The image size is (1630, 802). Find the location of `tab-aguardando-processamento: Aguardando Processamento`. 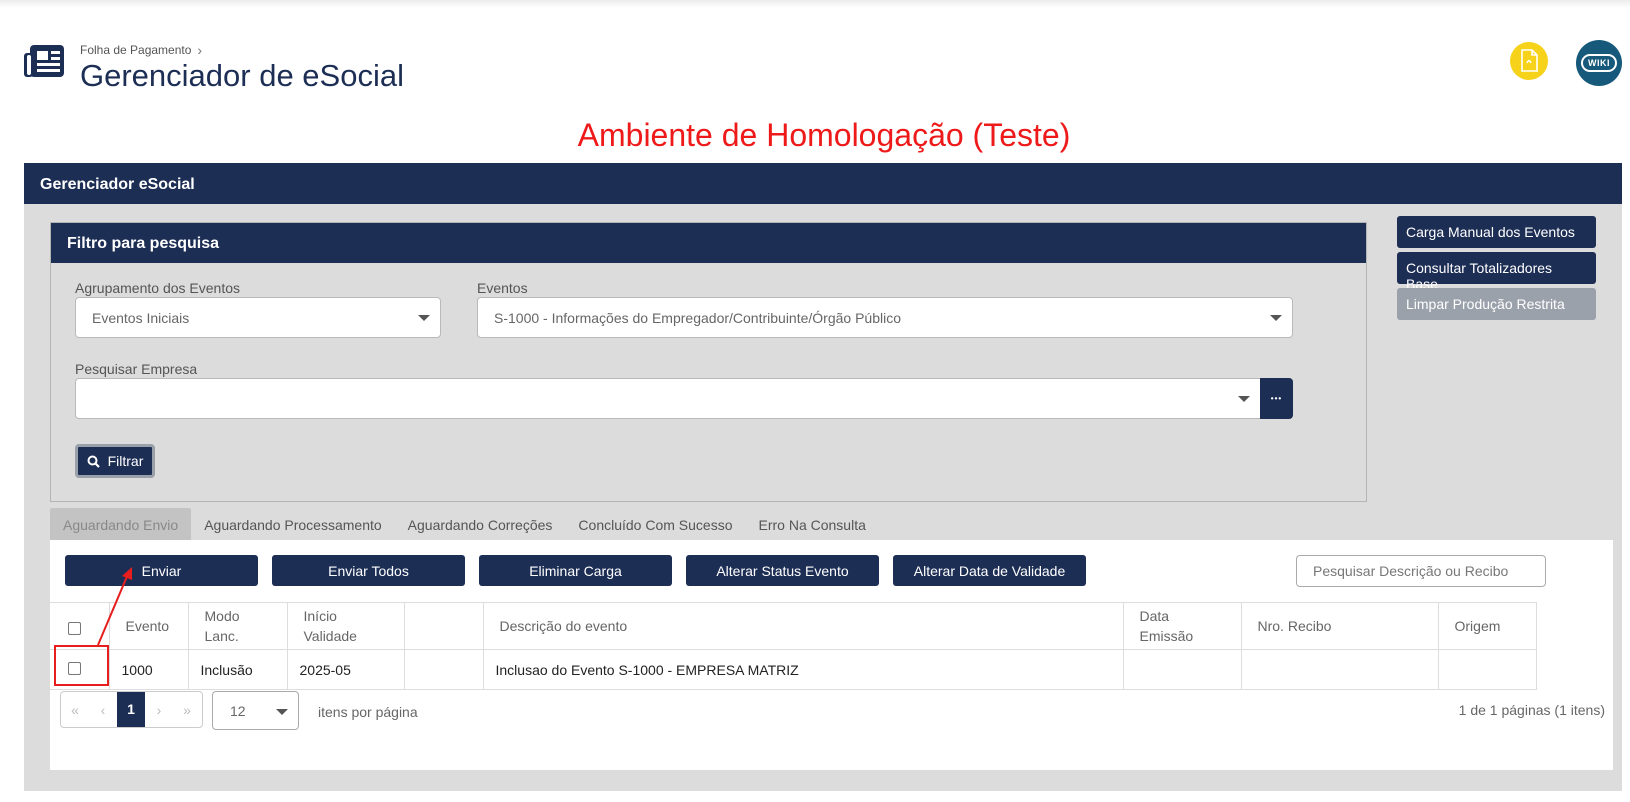

tab-aguardando-processamento: Aguardando Processamento is located at coordinates (292, 524).